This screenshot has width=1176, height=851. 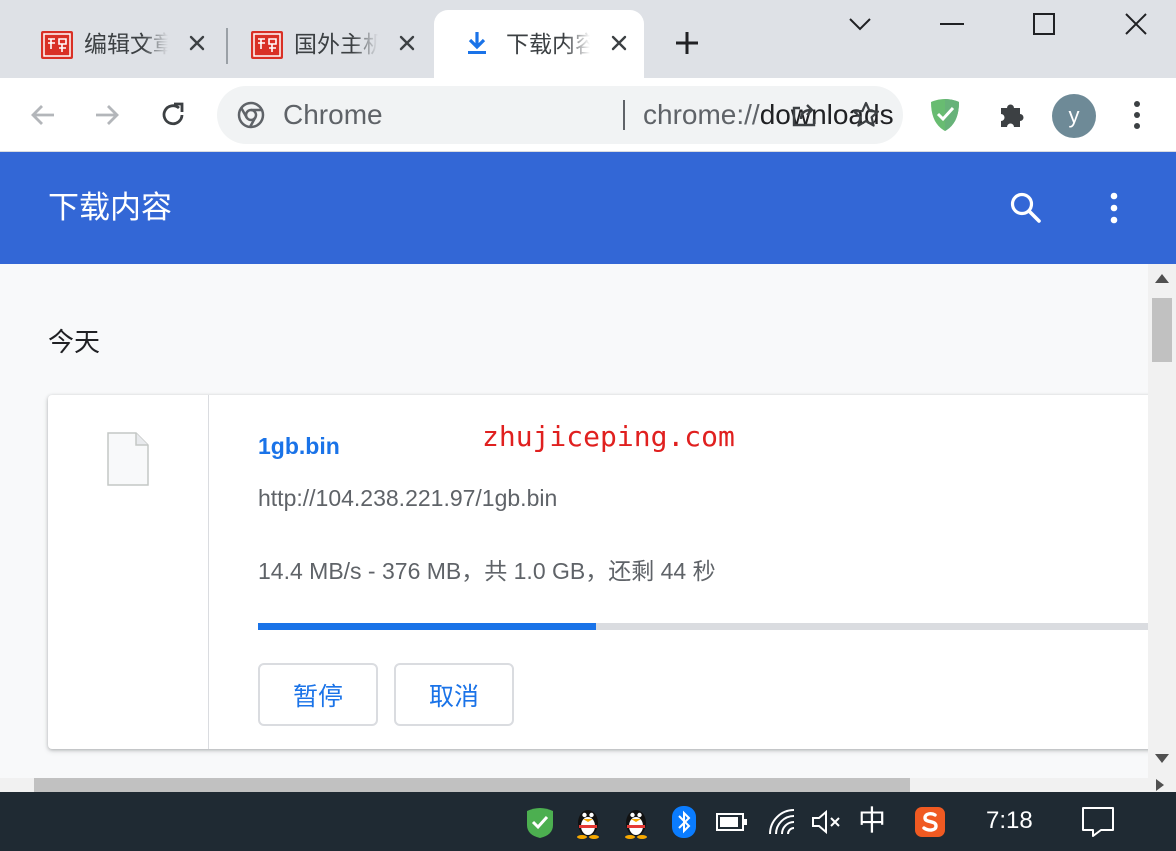 I want to click on action-center-button, so click(x=1098, y=822).